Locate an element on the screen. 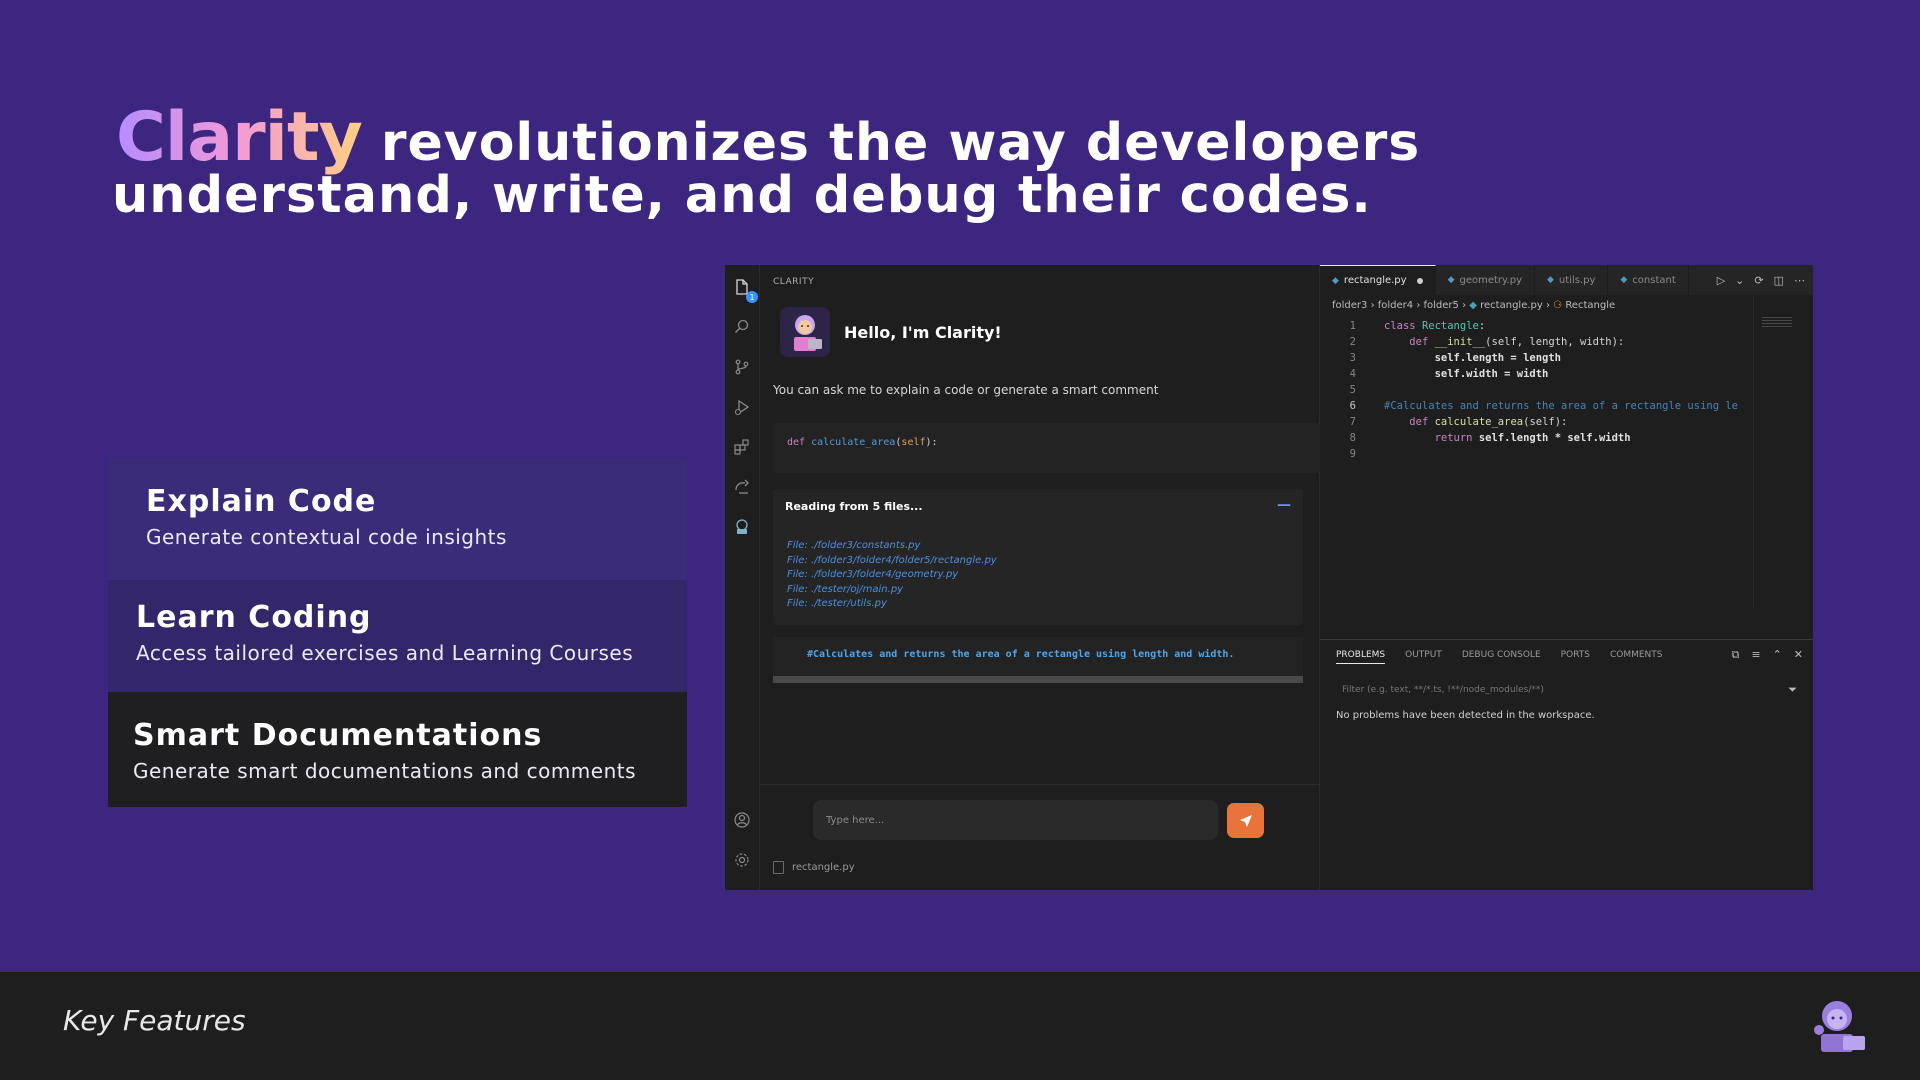  class-symbol-icon: ⚆ is located at coordinates (1558, 305).